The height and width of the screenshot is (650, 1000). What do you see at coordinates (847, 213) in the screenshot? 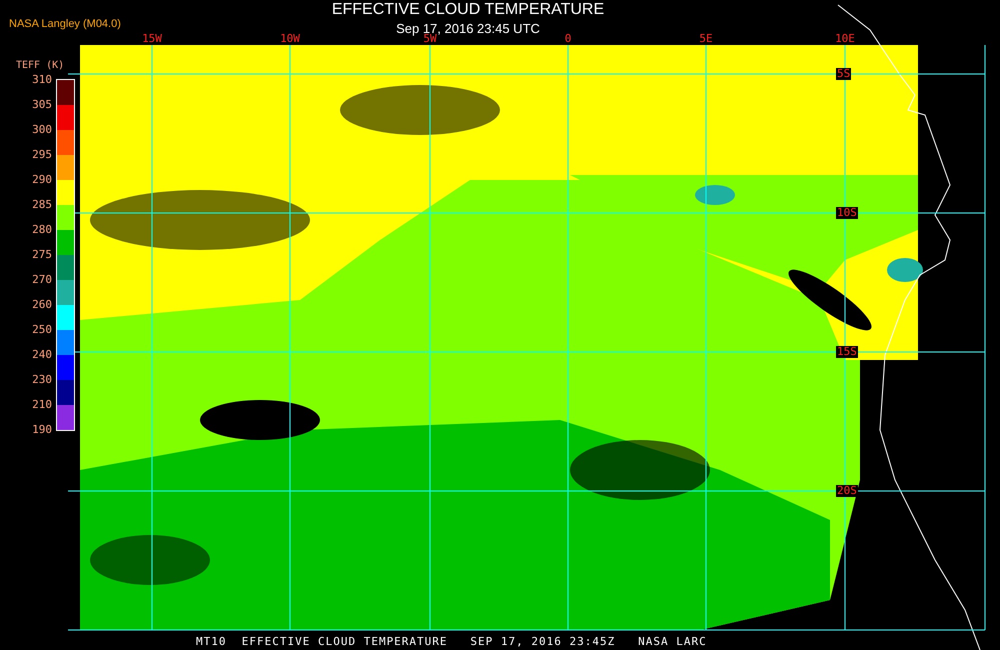
I see `latitude-label: 10S` at bounding box center [847, 213].